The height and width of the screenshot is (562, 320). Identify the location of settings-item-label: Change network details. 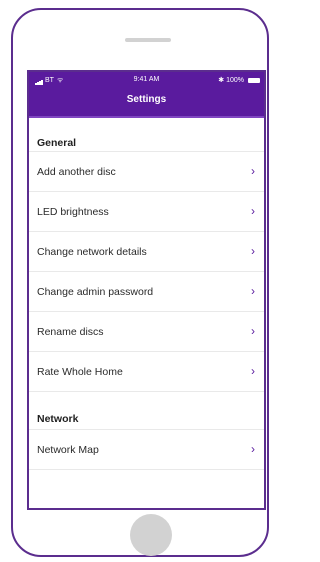
(92, 252).